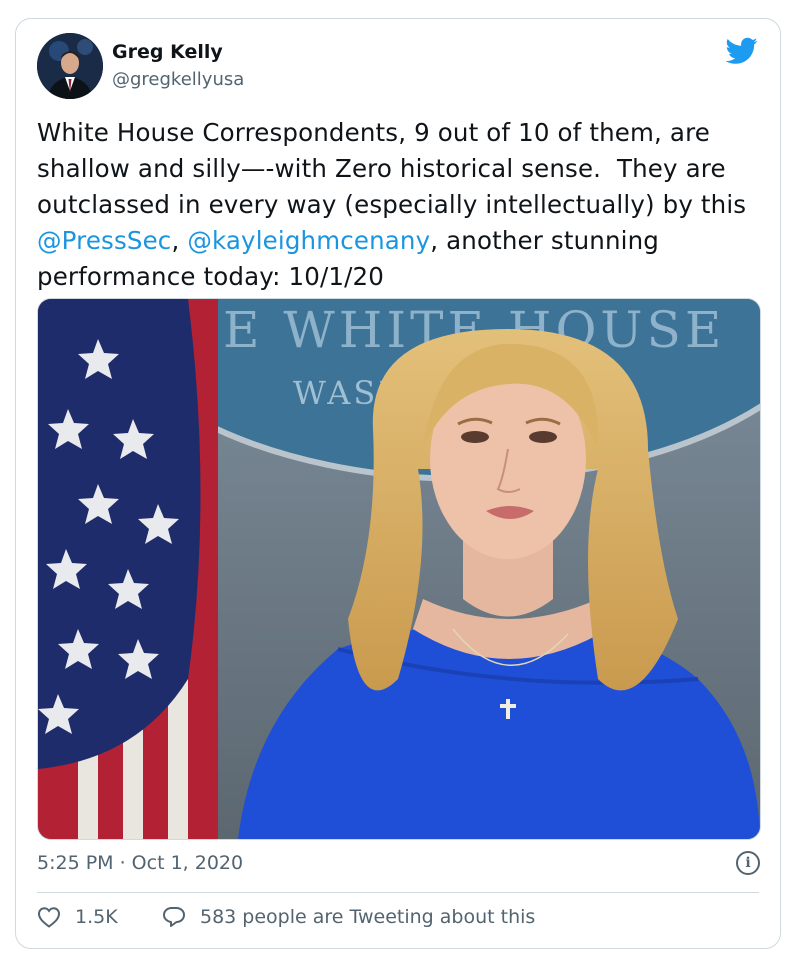 The height and width of the screenshot is (967, 799). Describe the element at coordinates (178, 79) in the screenshot. I see `author-handle: @gregkellyusa` at that location.